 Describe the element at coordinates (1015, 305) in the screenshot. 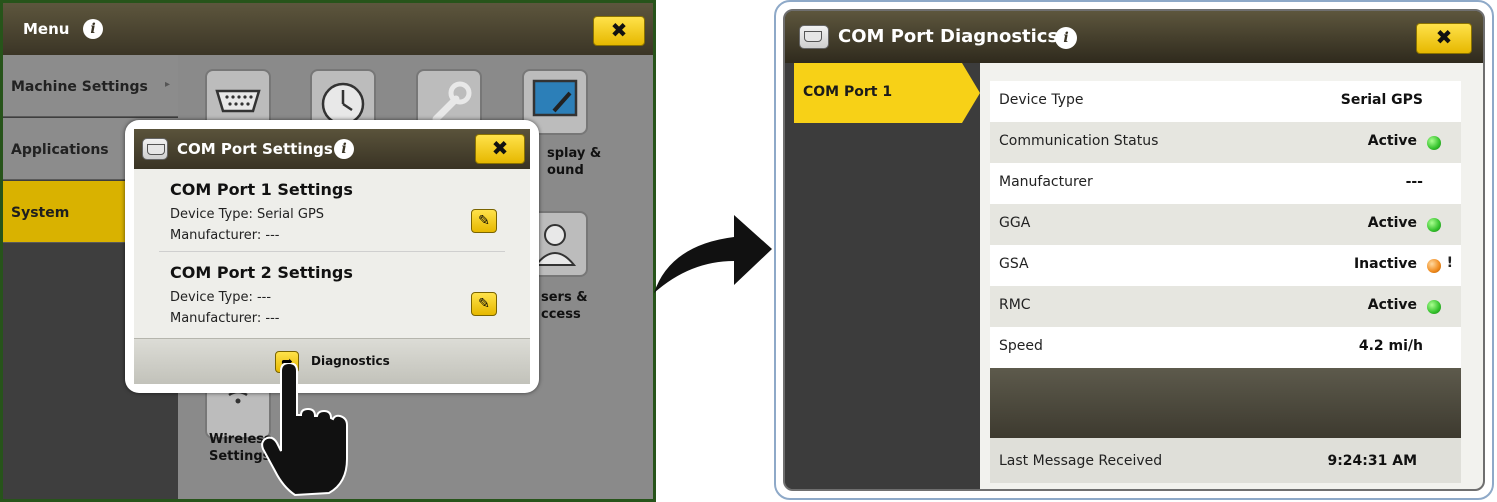

I see `row-label: RMC` at that location.